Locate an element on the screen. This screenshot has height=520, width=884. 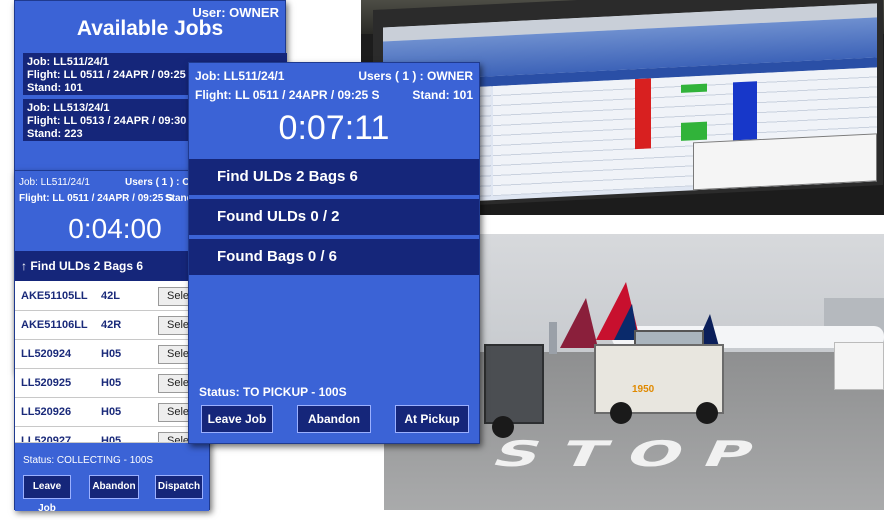
dispatch-button: Dispatch is located at coordinates (179, 487).